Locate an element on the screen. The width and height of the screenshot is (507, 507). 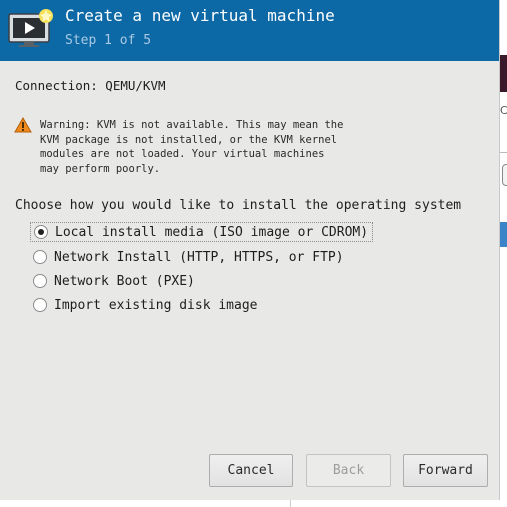
cancel-button: Cancel is located at coordinates (251, 470).